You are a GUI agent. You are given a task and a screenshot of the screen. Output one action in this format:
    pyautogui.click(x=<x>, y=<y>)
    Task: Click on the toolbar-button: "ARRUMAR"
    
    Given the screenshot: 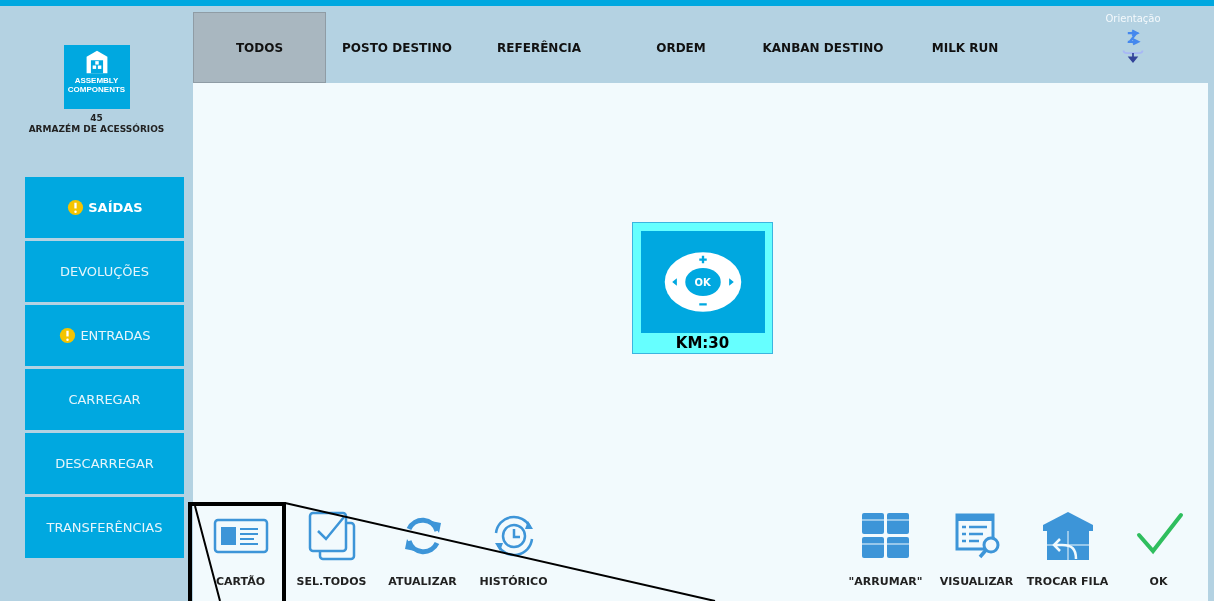 What is the action you would take?
    pyautogui.click(x=885, y=552)
    